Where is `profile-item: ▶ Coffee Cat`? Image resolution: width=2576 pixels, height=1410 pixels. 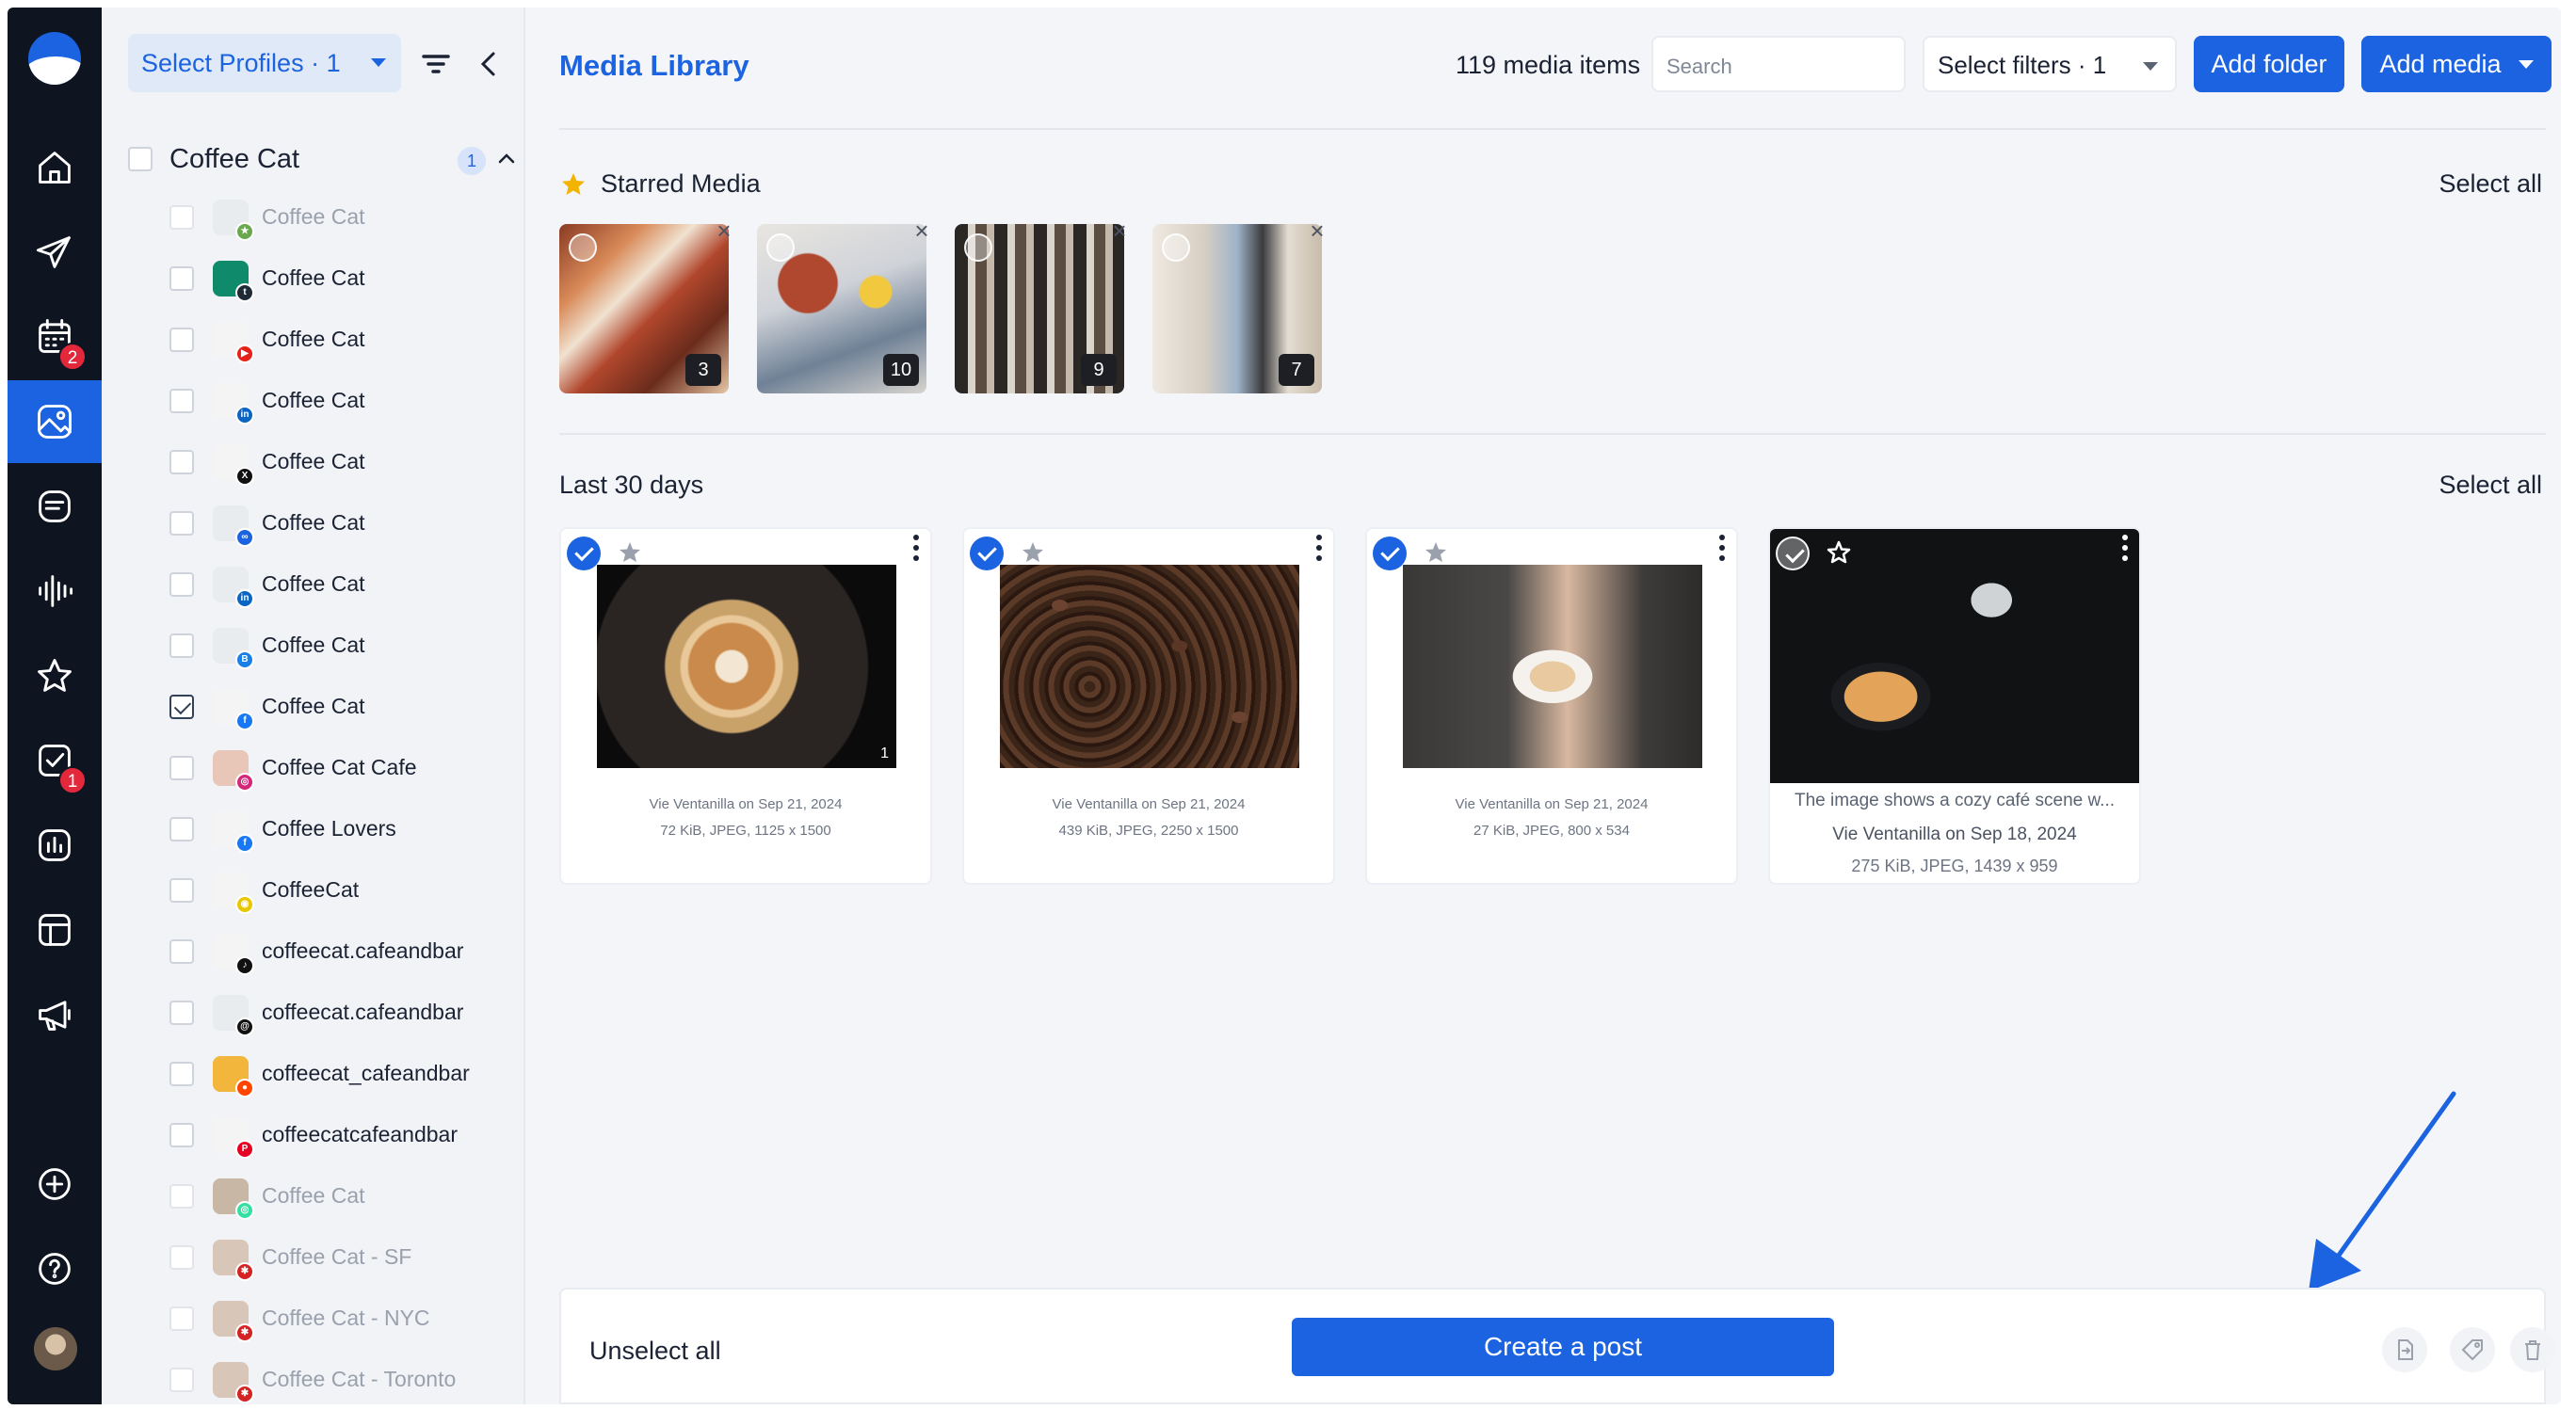 profile-item: ▶ Coffee Cat is located at coordinates (343, 340).